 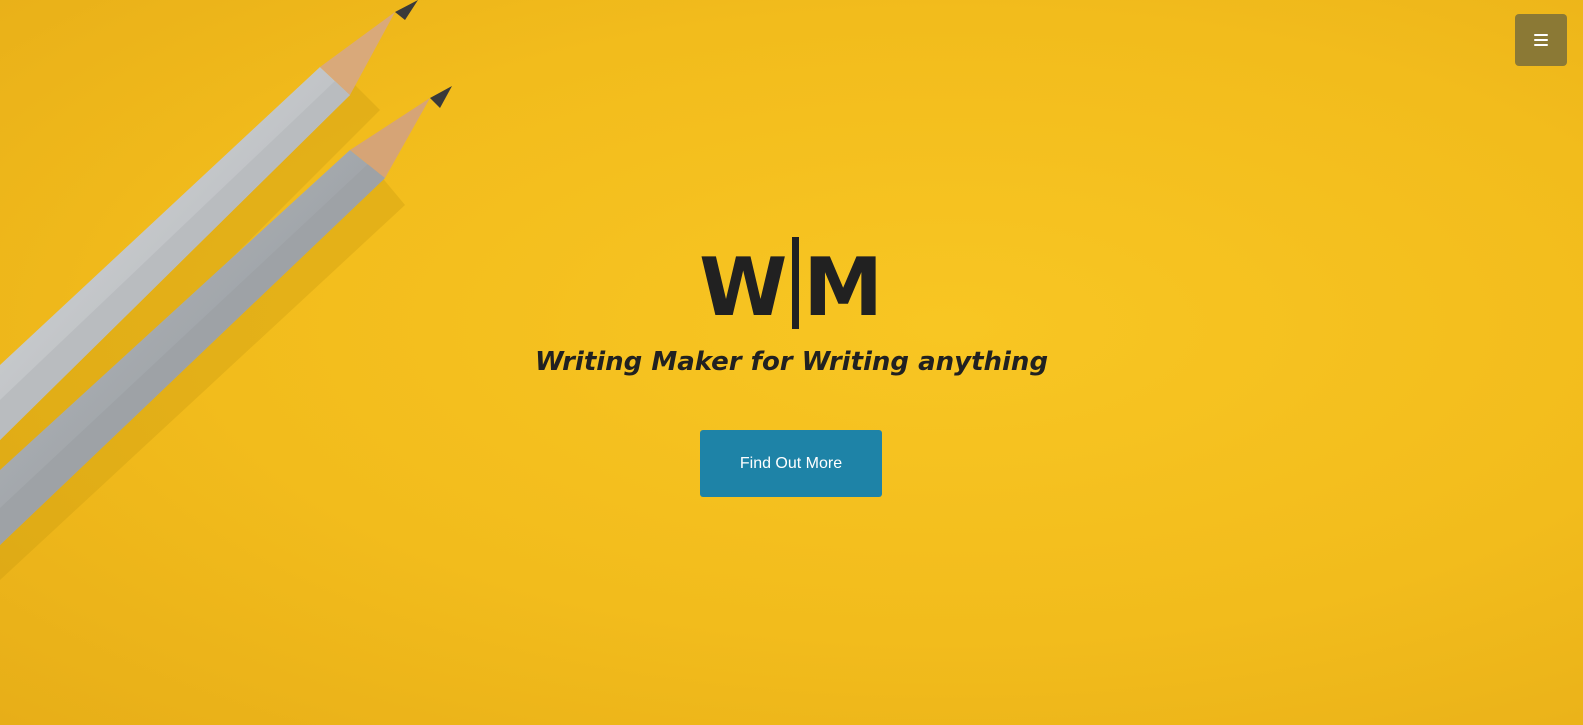 I want to click on logo-divider, so click(x=796, y=283).